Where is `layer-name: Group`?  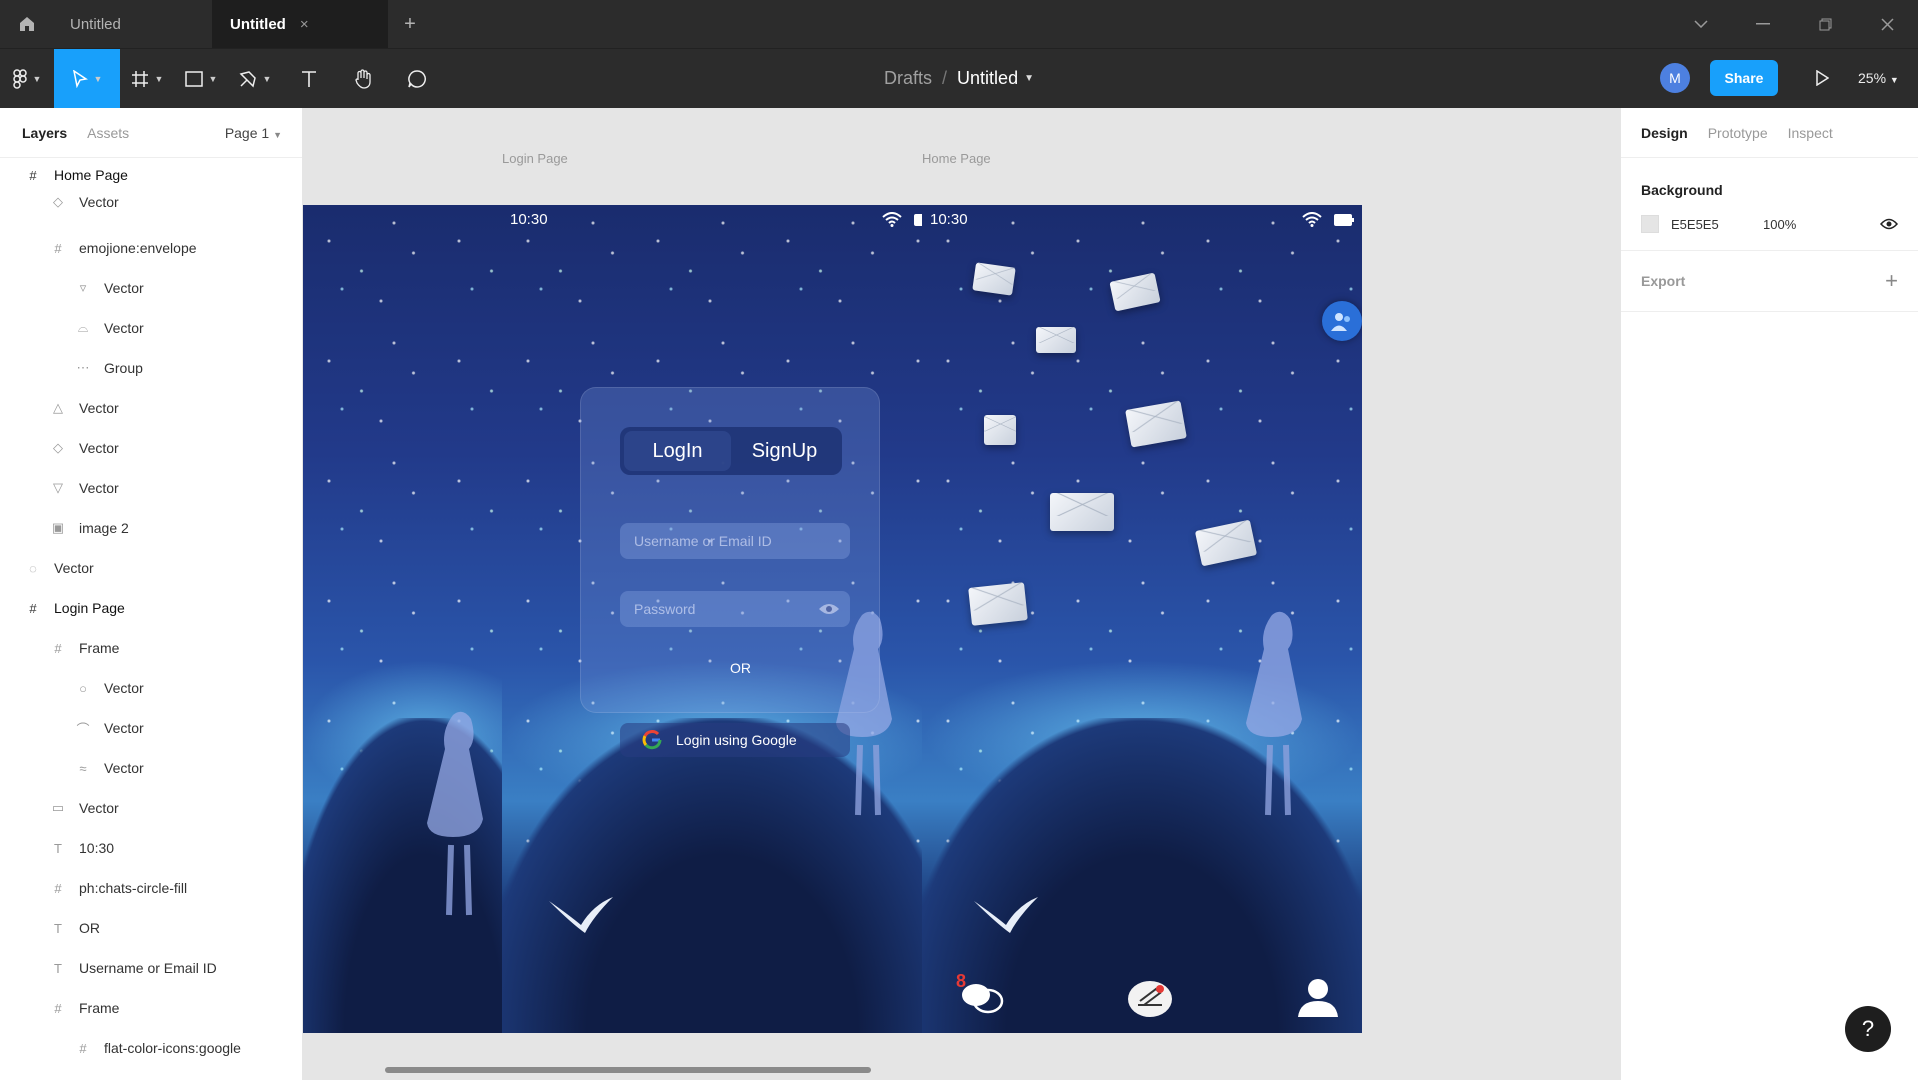
layer-name: Group is located at coordinates (123, 368).